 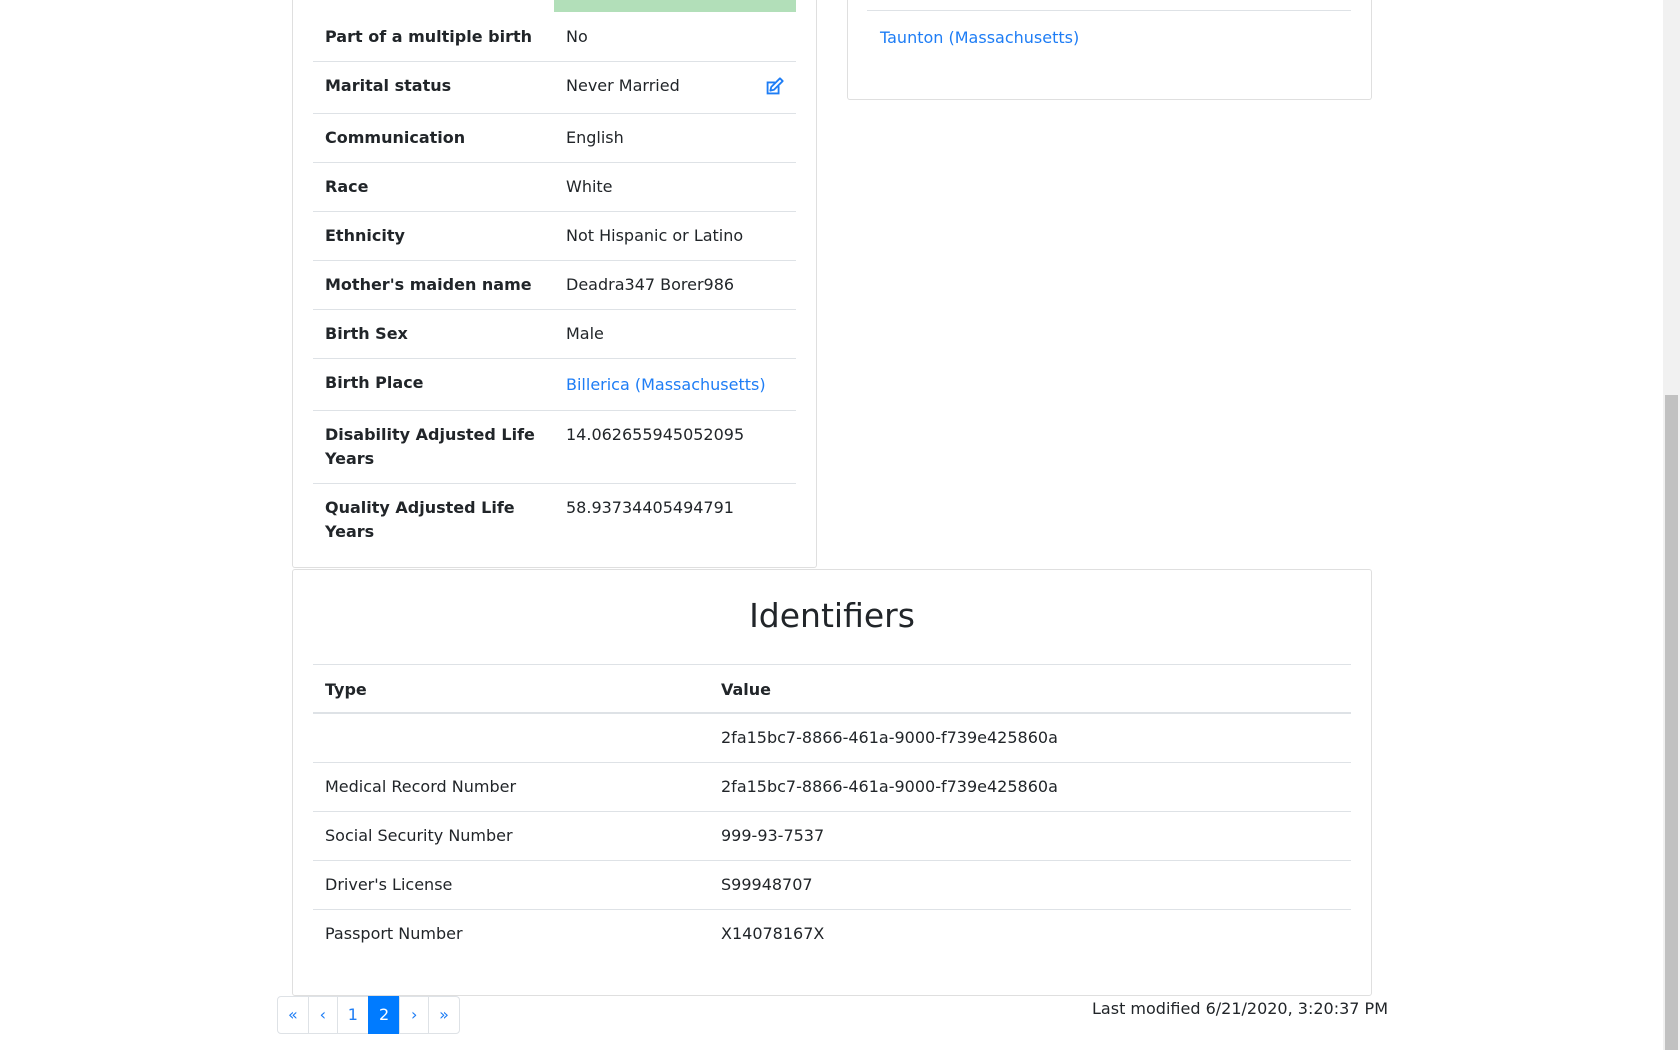 I want to click on identifier-type: Passport Number, so click(x=394, y=933).